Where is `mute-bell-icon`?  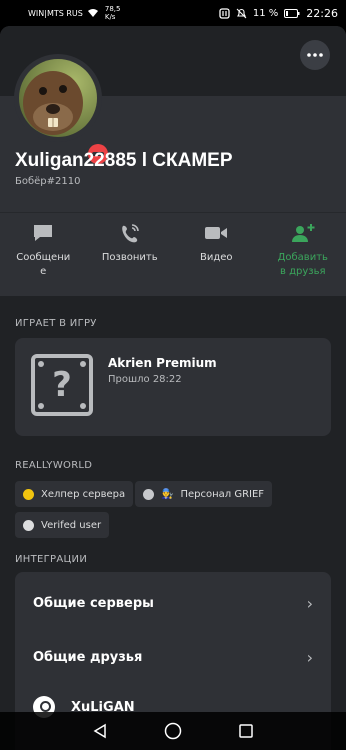
mute-bell-icon is located at coordinates (241, 13).